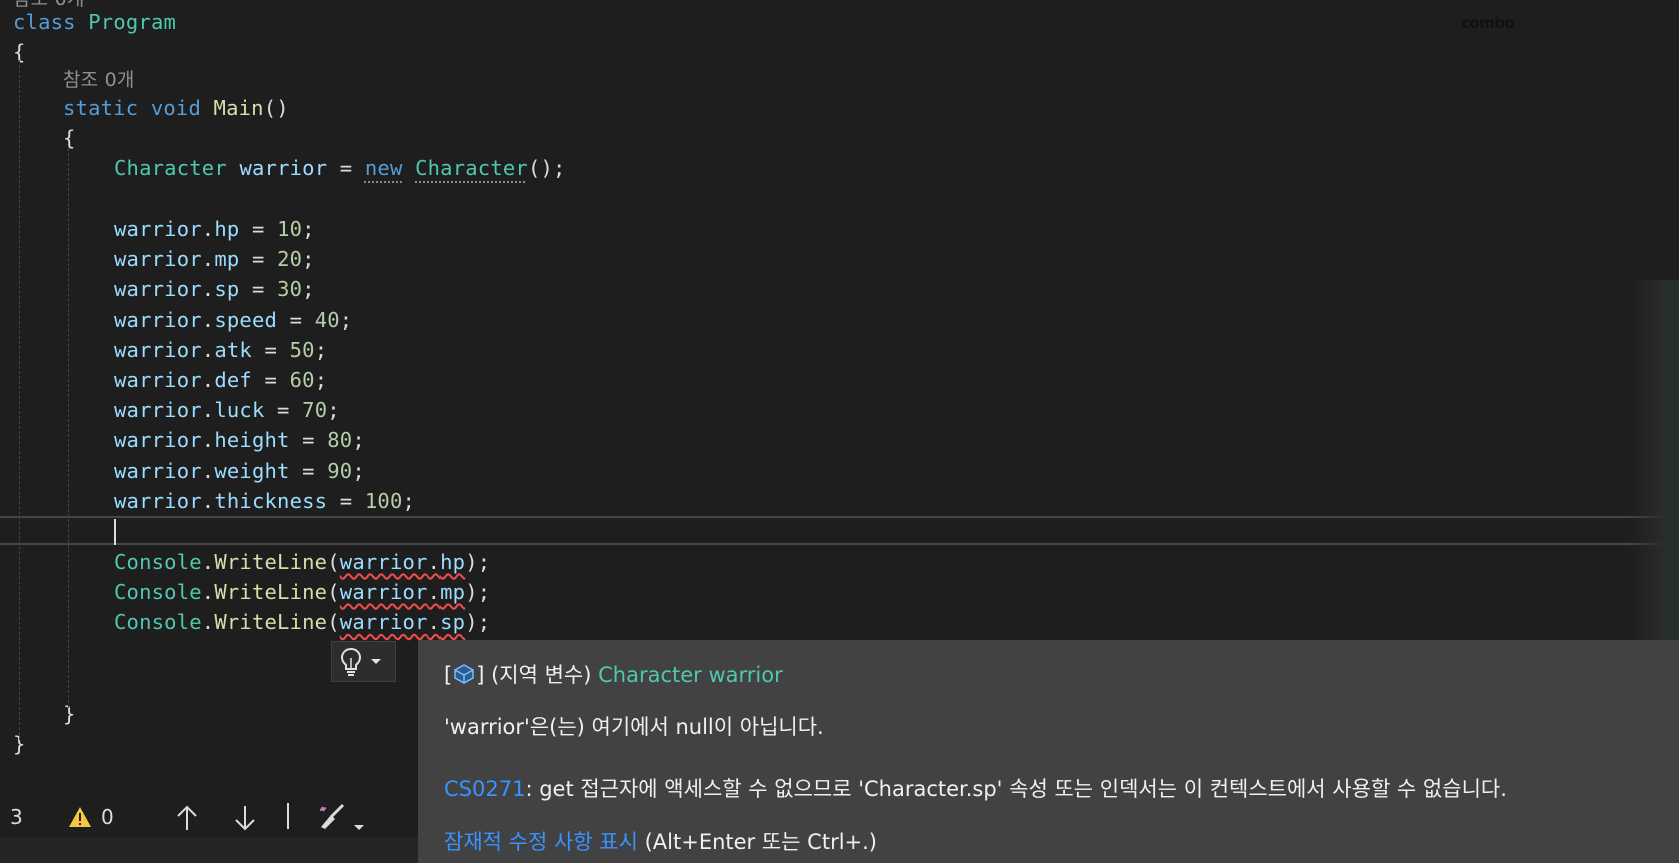 The width and height of the screenshot is (1679, 863). Describe the element at coordinates (484, 789) in the screenshot. I see `error-code-link: CS0271` at that location.